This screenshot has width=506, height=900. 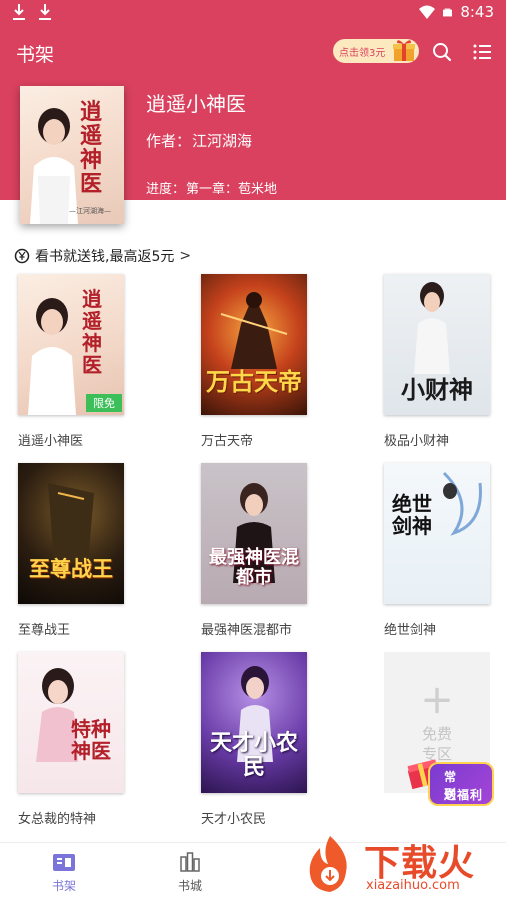 What do you see at coordinates (44, 630) in the screenshot?
I see `book-title: 至尊战王` at bounding box center [44, 630].